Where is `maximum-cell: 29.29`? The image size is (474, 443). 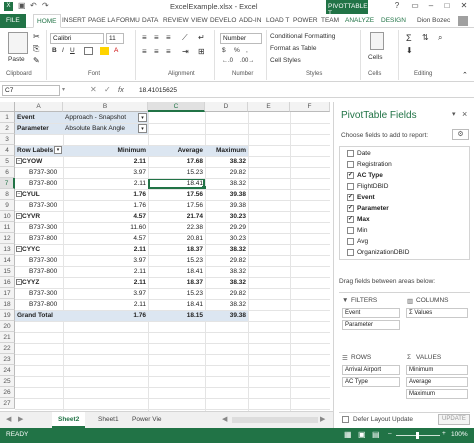
maximum-cell: 29.29 is located at coordinates (226, 227).